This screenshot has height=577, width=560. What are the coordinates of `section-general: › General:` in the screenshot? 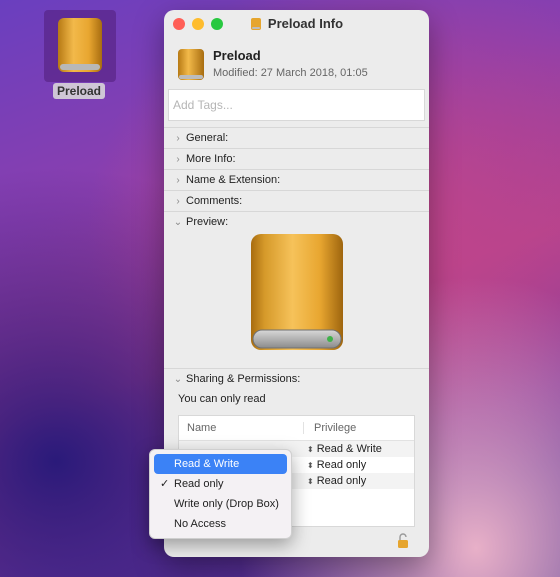 It's located at (296, 137).